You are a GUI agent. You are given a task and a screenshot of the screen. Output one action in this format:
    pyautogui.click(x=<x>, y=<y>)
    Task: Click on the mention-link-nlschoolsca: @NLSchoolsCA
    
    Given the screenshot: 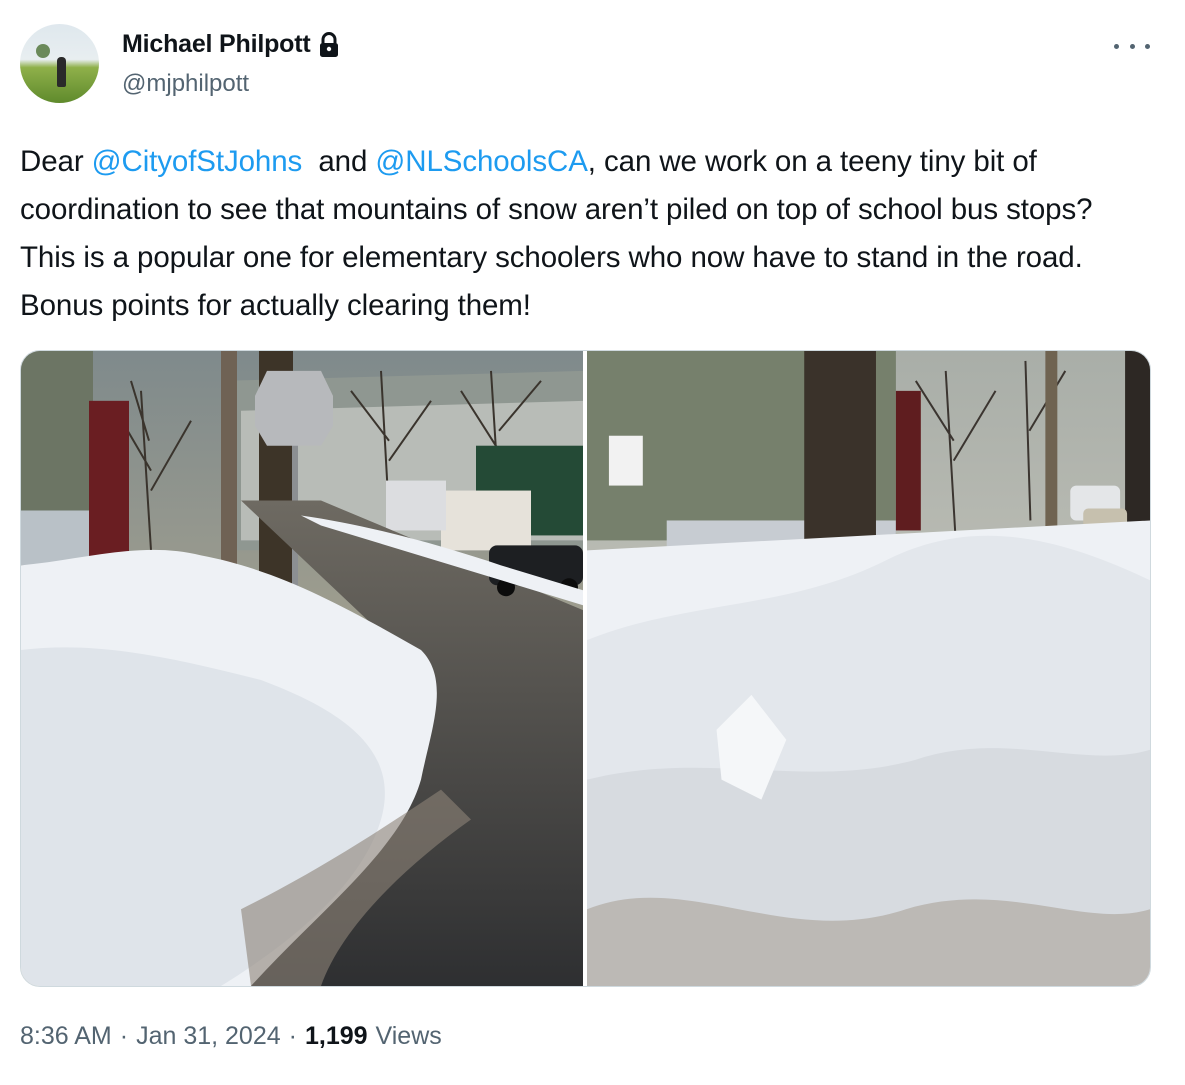 What is the action you would take?
    pyautogui.click(x=481, y=161)
    